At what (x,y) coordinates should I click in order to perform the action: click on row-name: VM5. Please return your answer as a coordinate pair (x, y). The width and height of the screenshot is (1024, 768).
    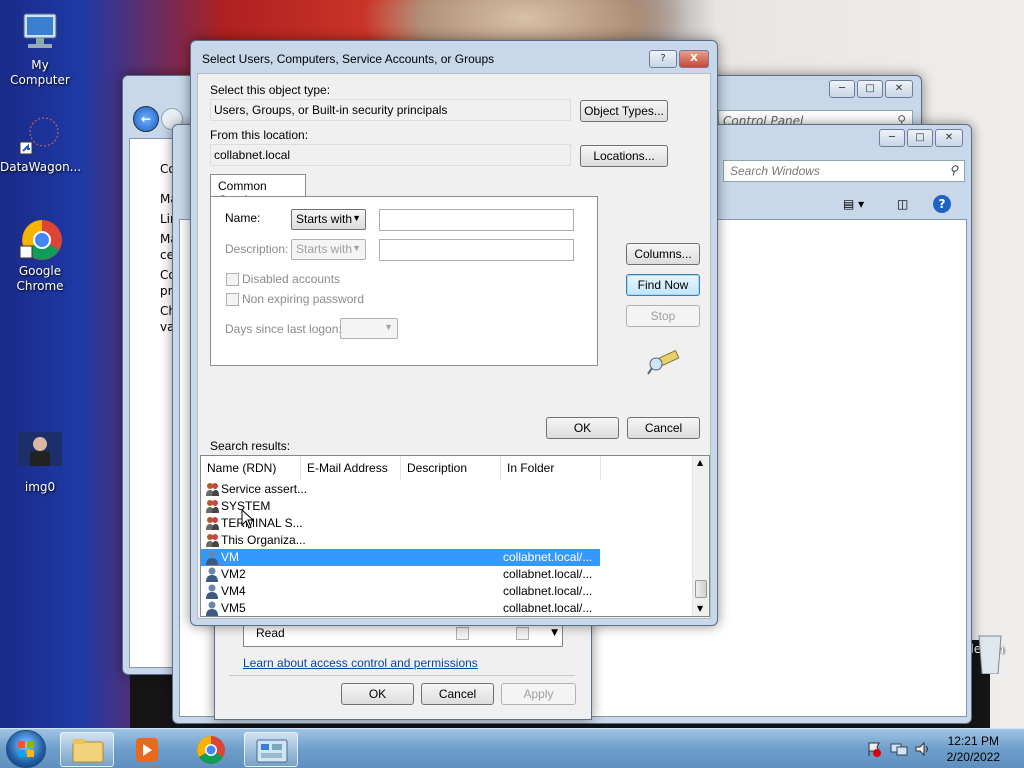
    Looking at the image, I should click on (233, 608).